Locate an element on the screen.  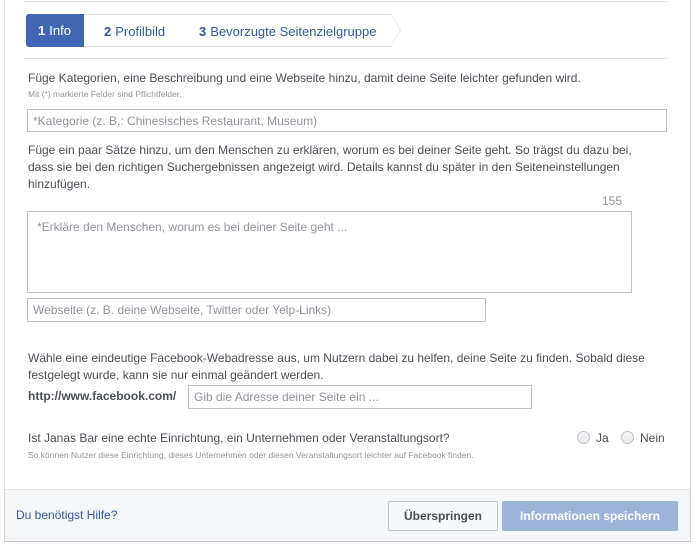
help-link: Du benötigst Hilfe? is located at coordinates (66, 515).